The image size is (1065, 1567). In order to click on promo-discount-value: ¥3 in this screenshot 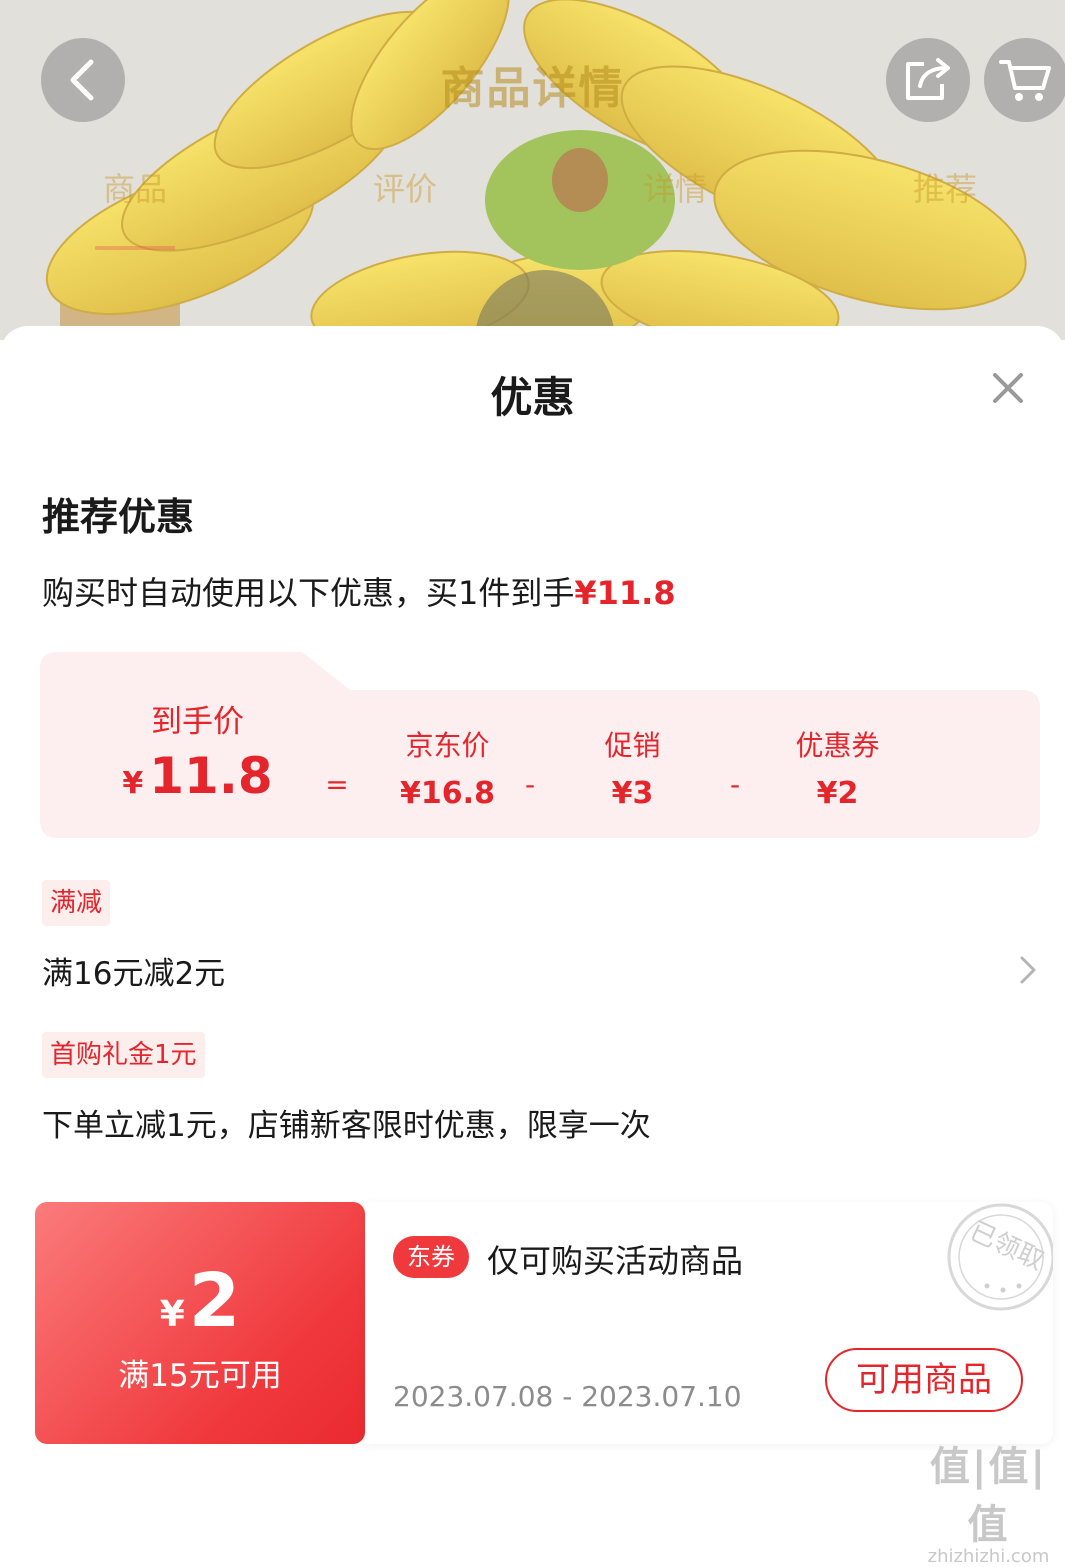, I will do `click(632, 793)`.